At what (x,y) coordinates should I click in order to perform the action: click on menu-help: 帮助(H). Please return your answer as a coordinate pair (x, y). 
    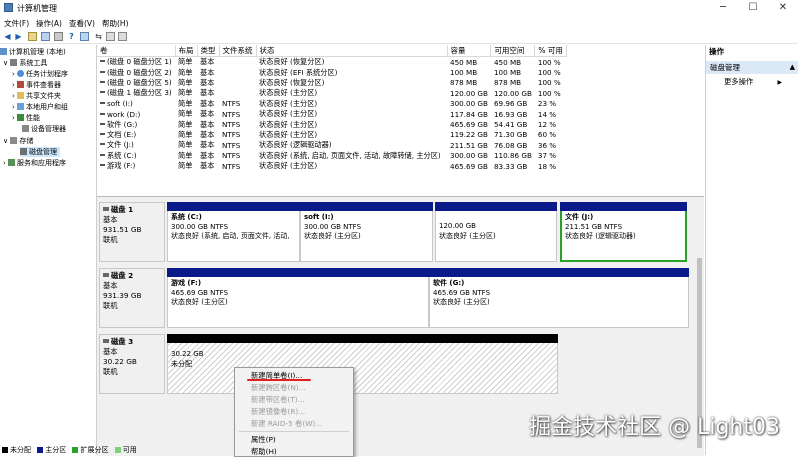
    Looking at the image, I should click on (115, 23).